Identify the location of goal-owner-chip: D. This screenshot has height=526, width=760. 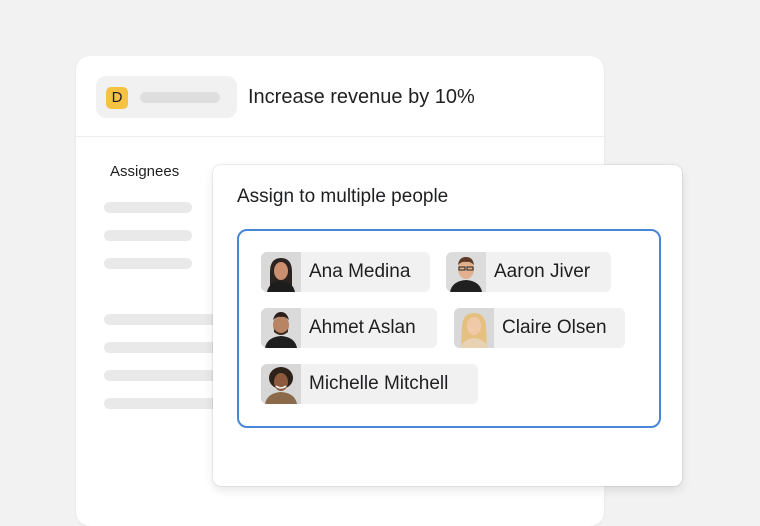
(166, 97).